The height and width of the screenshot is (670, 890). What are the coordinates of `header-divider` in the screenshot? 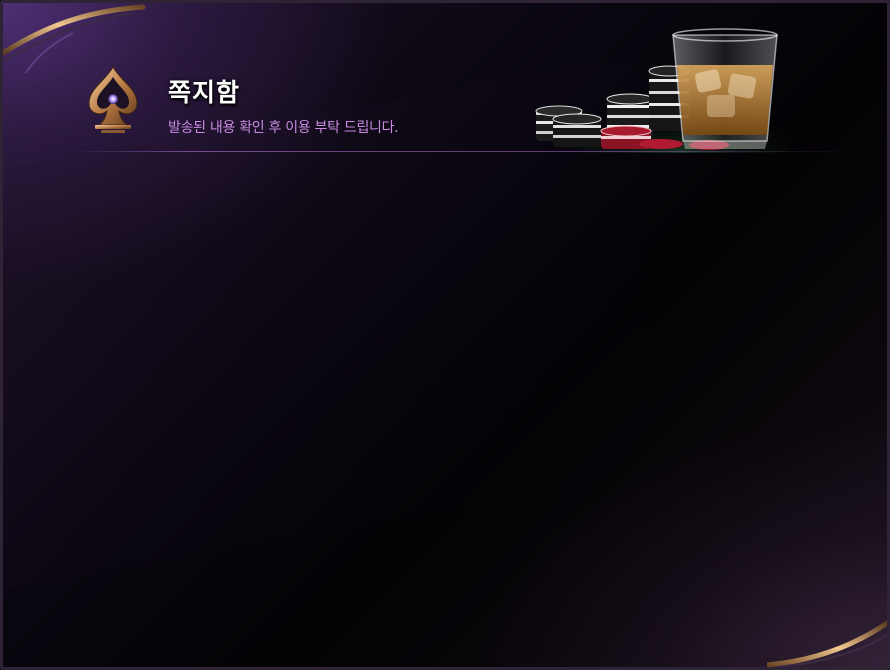 It's located at (463, 151).